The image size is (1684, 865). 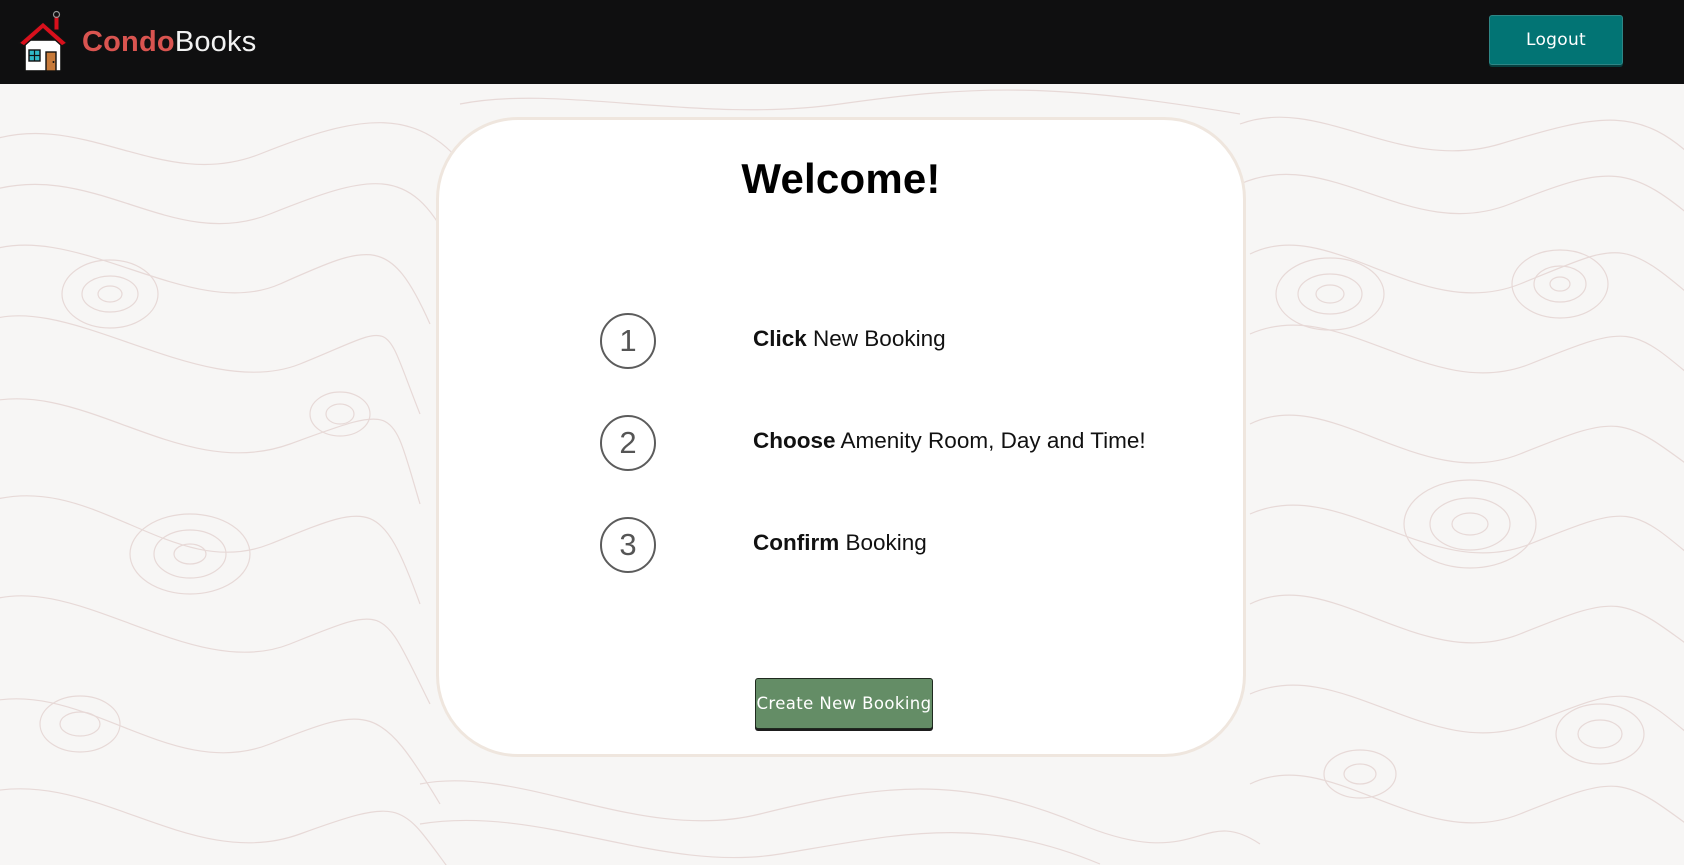 I want to click on brand-link: CondoBooks, so click(x=137, y=42).